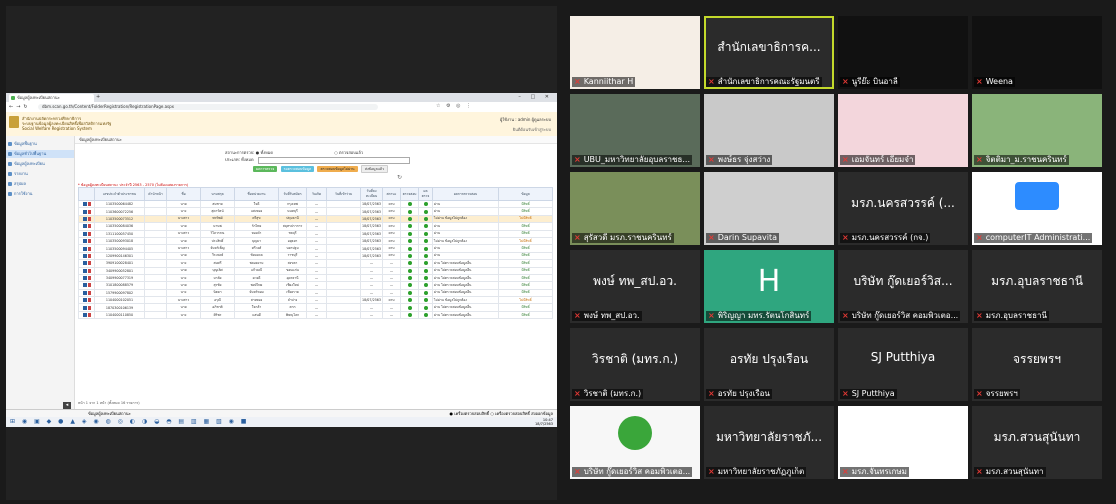 The image size is (1116, 504). Describe the element at coordinates (297, 169) in the screenshot. I see `tab-pending: รอตรวจสอบข้อมูล` at that location.